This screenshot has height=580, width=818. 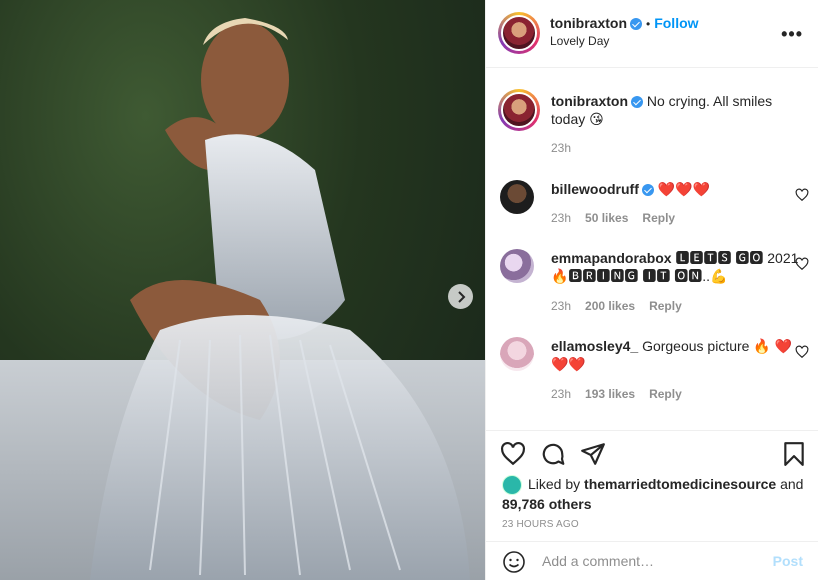 I want to click on author-line: tonibraxton • Follow, so click(x=624, y=23).